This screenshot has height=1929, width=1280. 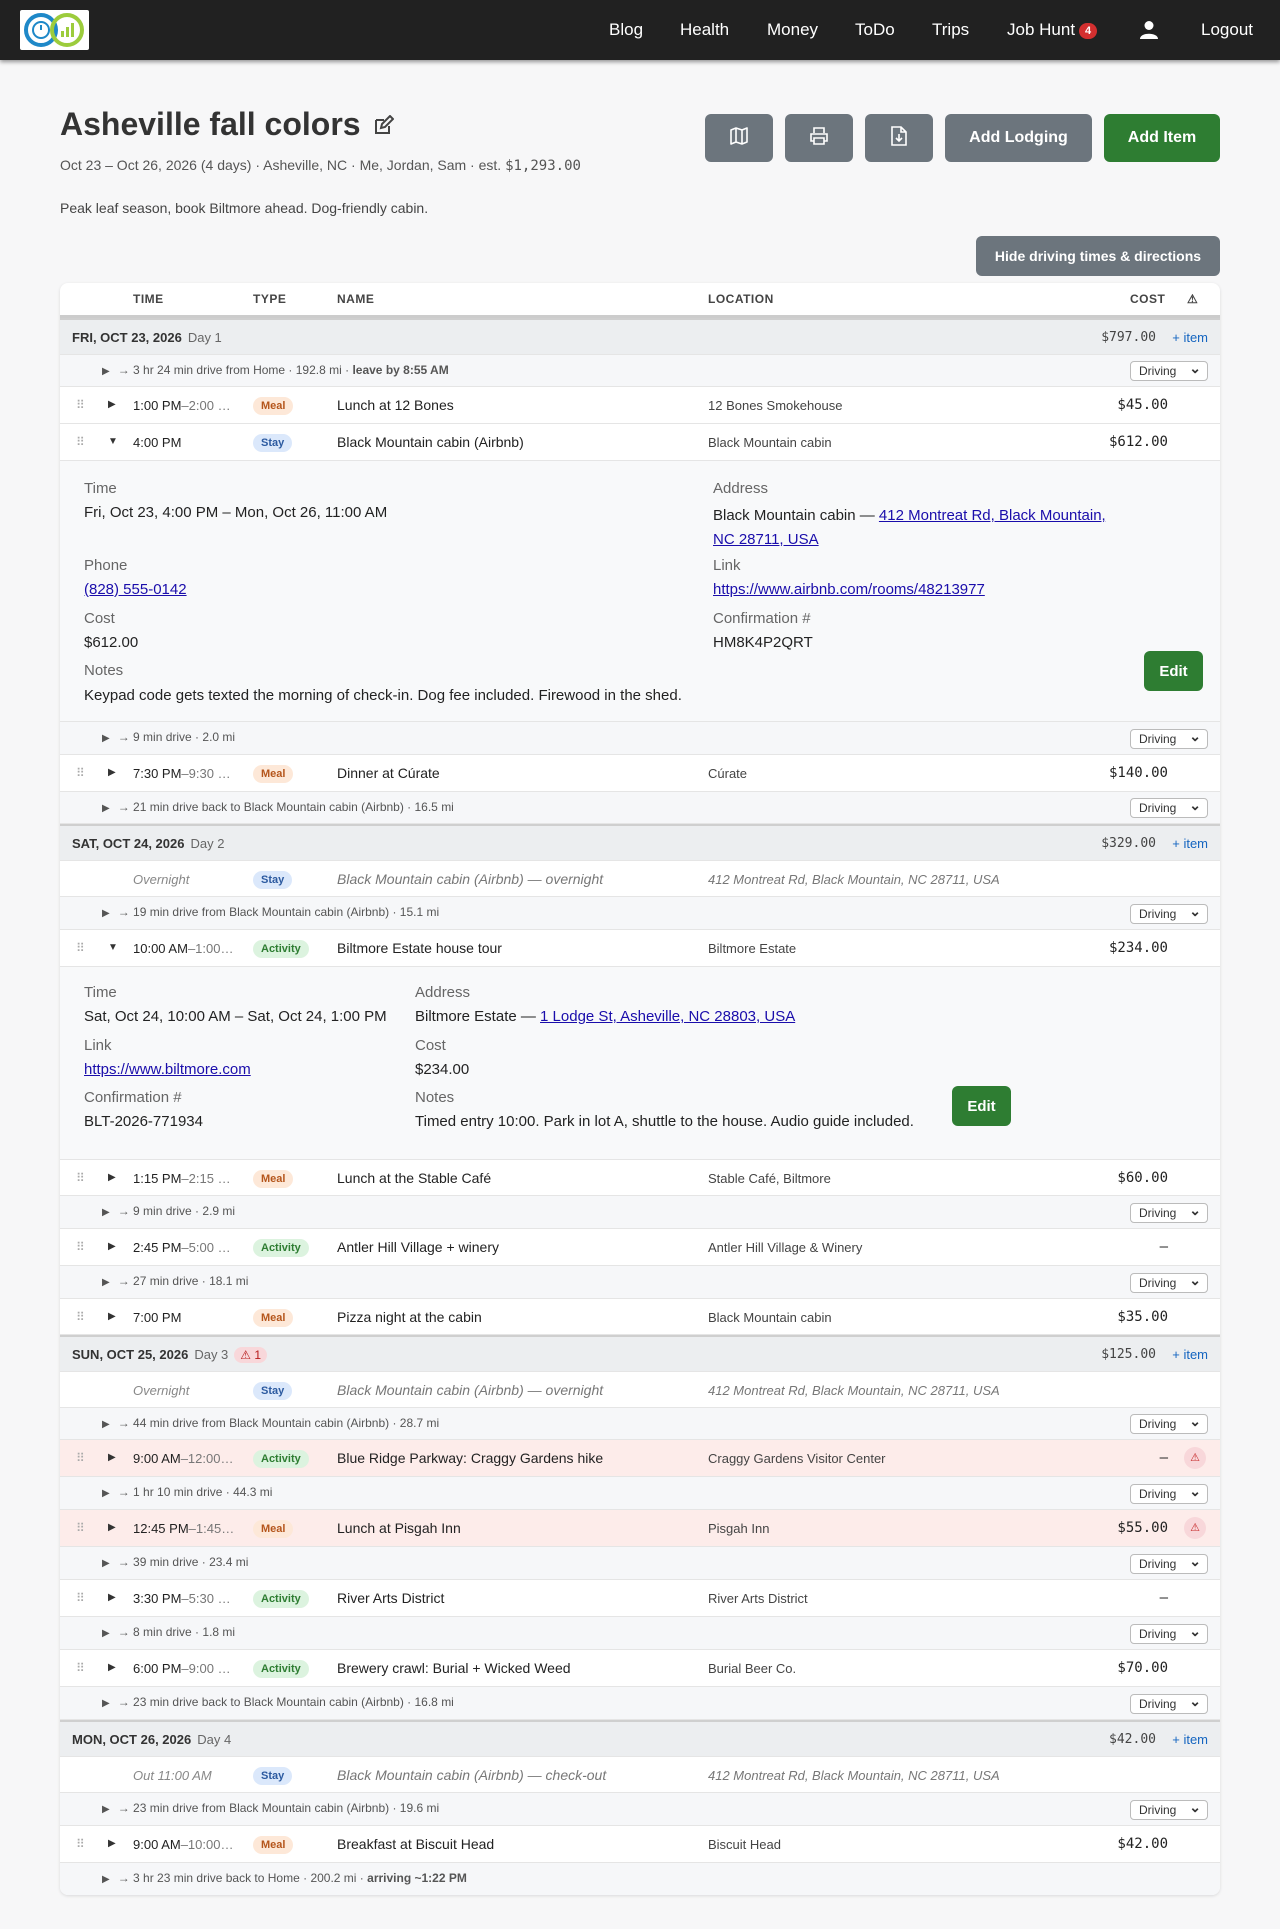 I want to click on item-location: 12 Bones Smokehouse, so click(x=775, y=405).